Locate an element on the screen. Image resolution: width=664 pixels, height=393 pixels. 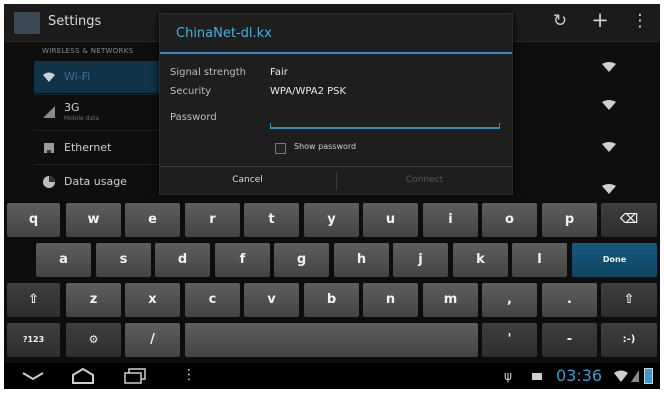
key-slash: / is located at coordinates (152, 340).